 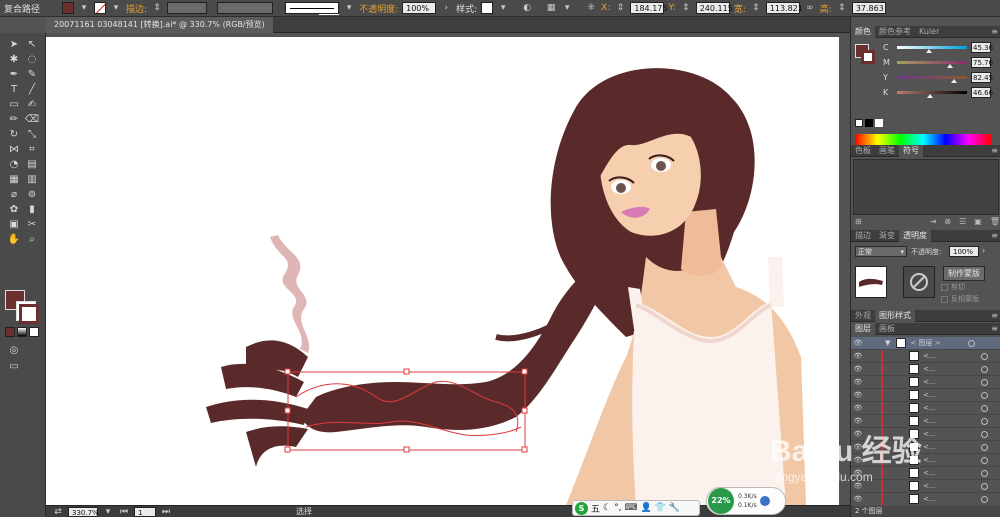 I want to click on tab-brushes: 画笔, so click(x=887, y=151).